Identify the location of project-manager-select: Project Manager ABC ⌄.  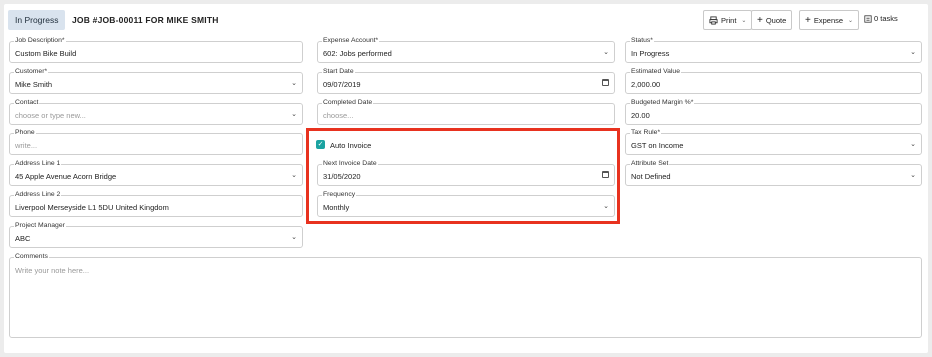
(156, 235).